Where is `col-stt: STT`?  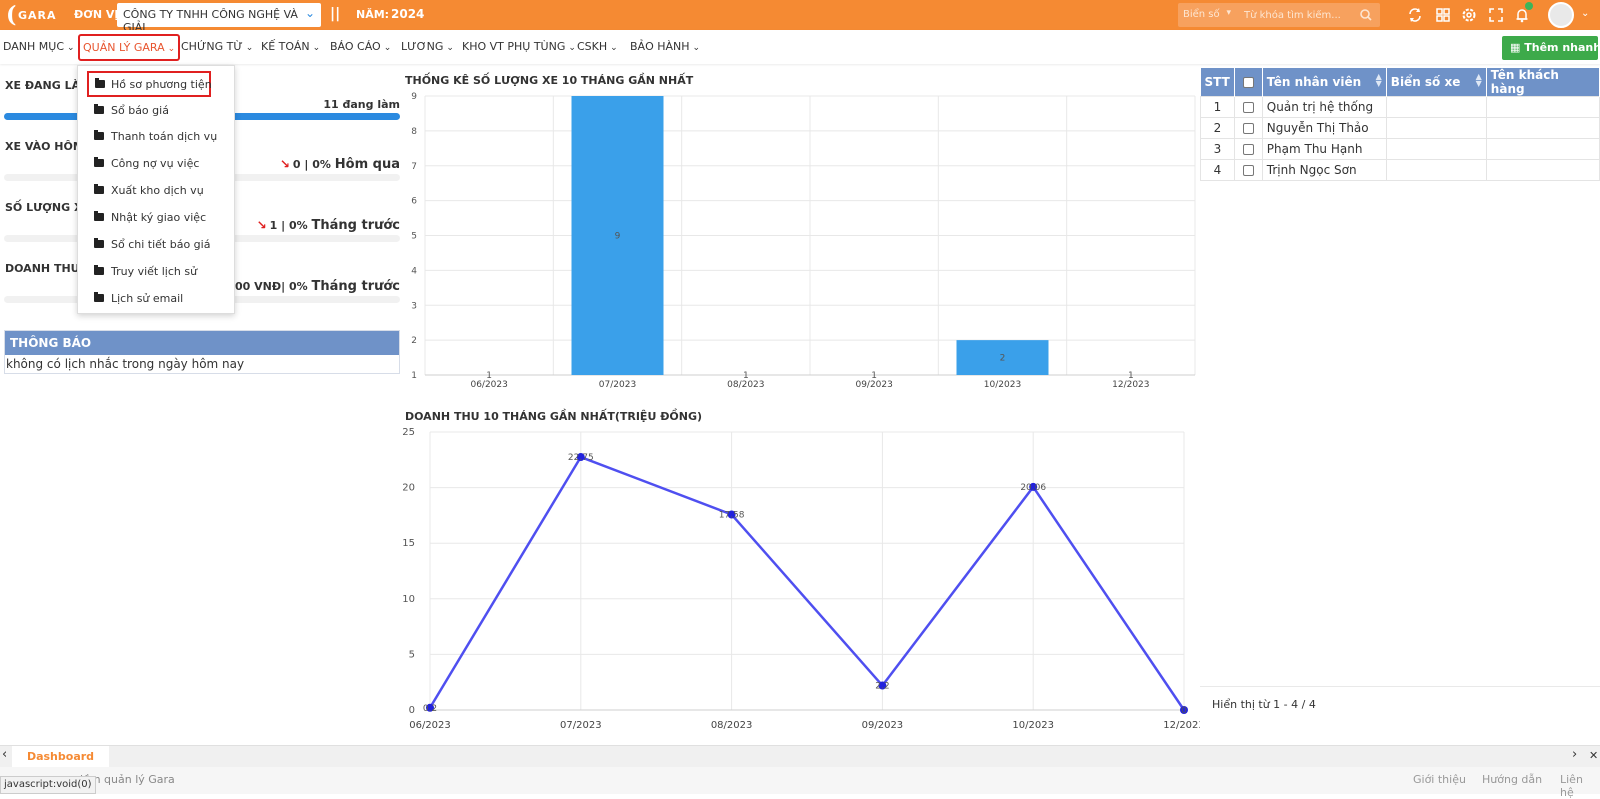
col-stt: STT is located at coordinates (1217, 82).